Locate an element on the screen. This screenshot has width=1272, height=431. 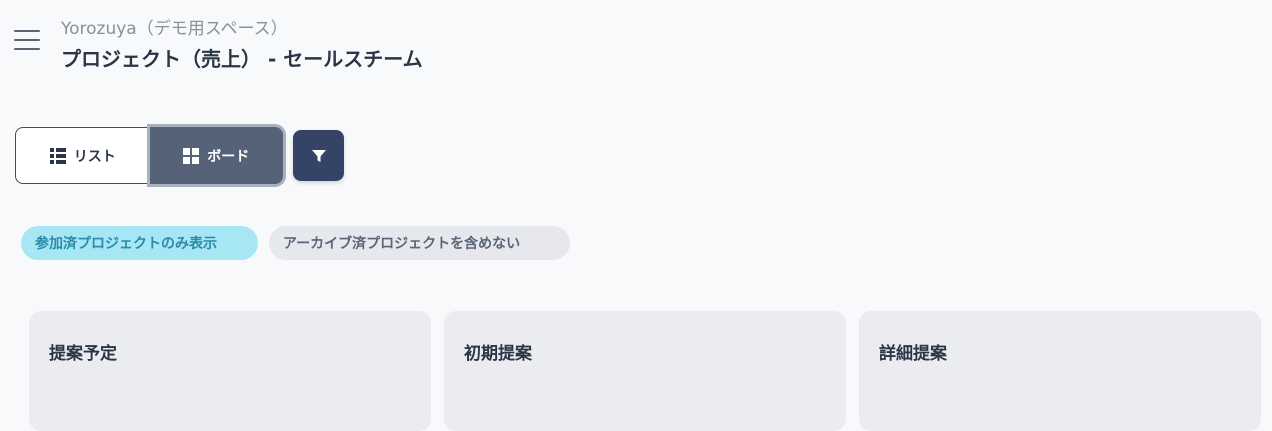
filter-button is located at coordinates (318, 155).